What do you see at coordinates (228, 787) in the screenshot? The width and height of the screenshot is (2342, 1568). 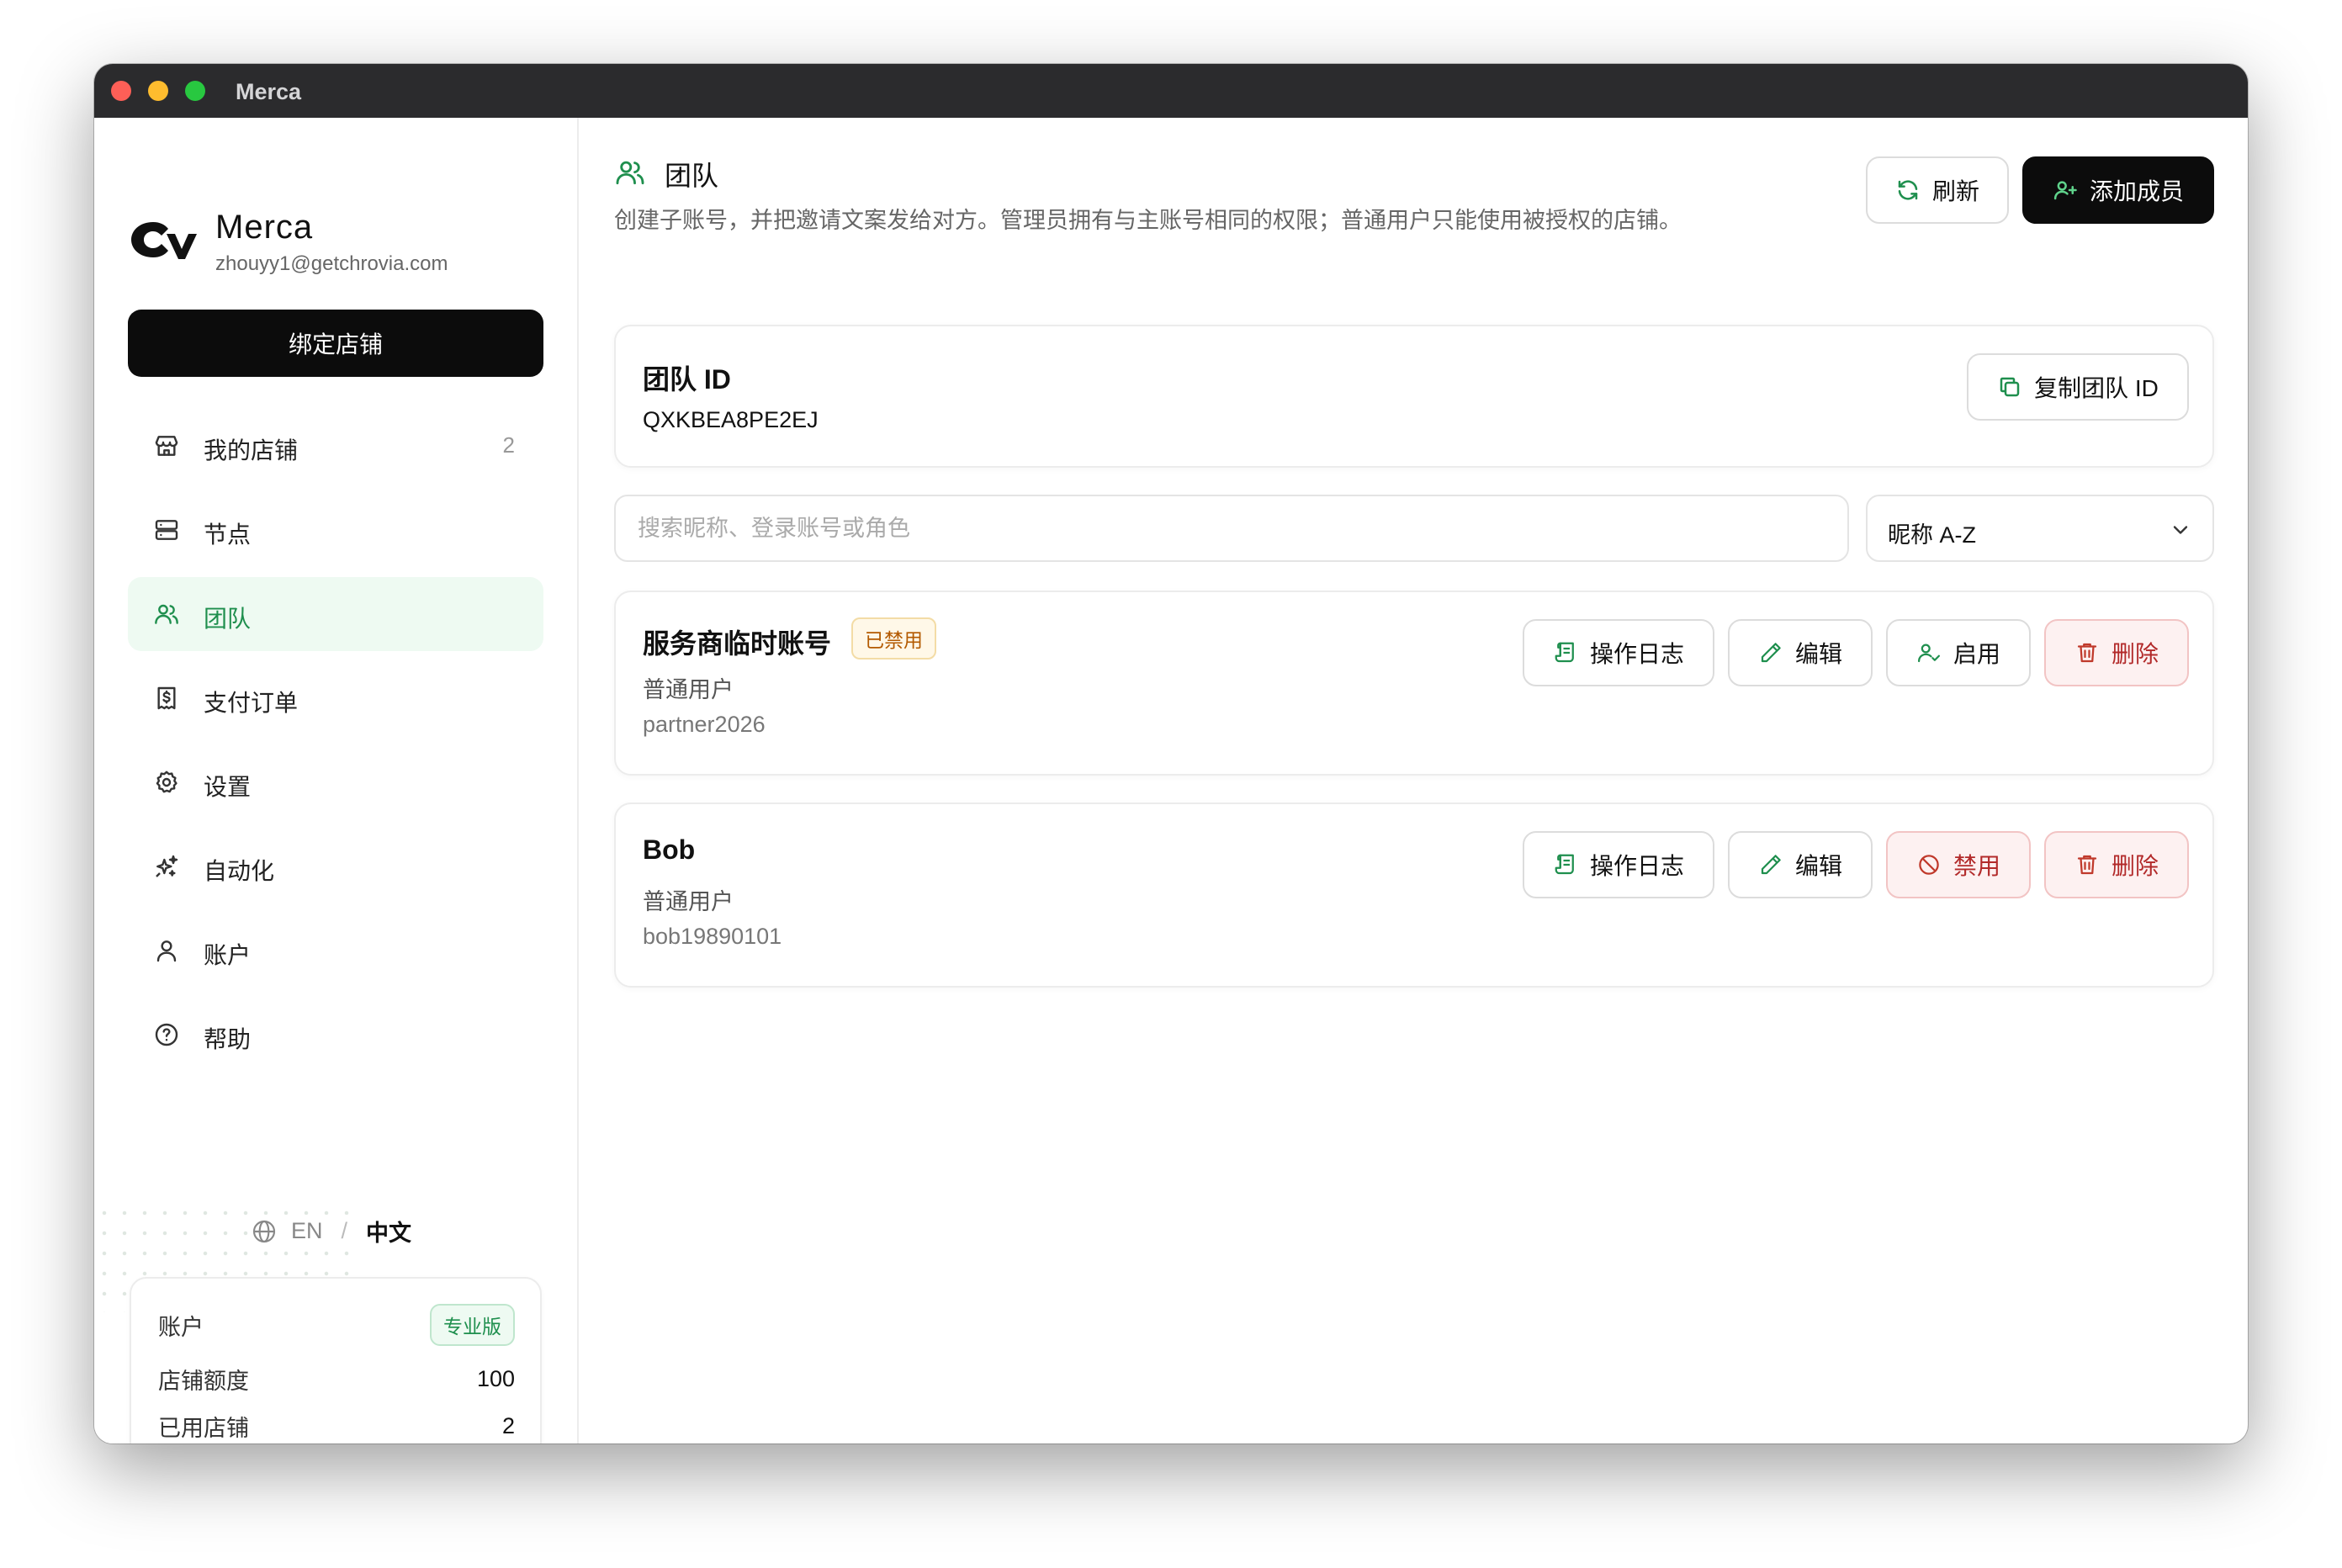 I see `sidebar-item-label: 设置` at bounding box center [228, 787].